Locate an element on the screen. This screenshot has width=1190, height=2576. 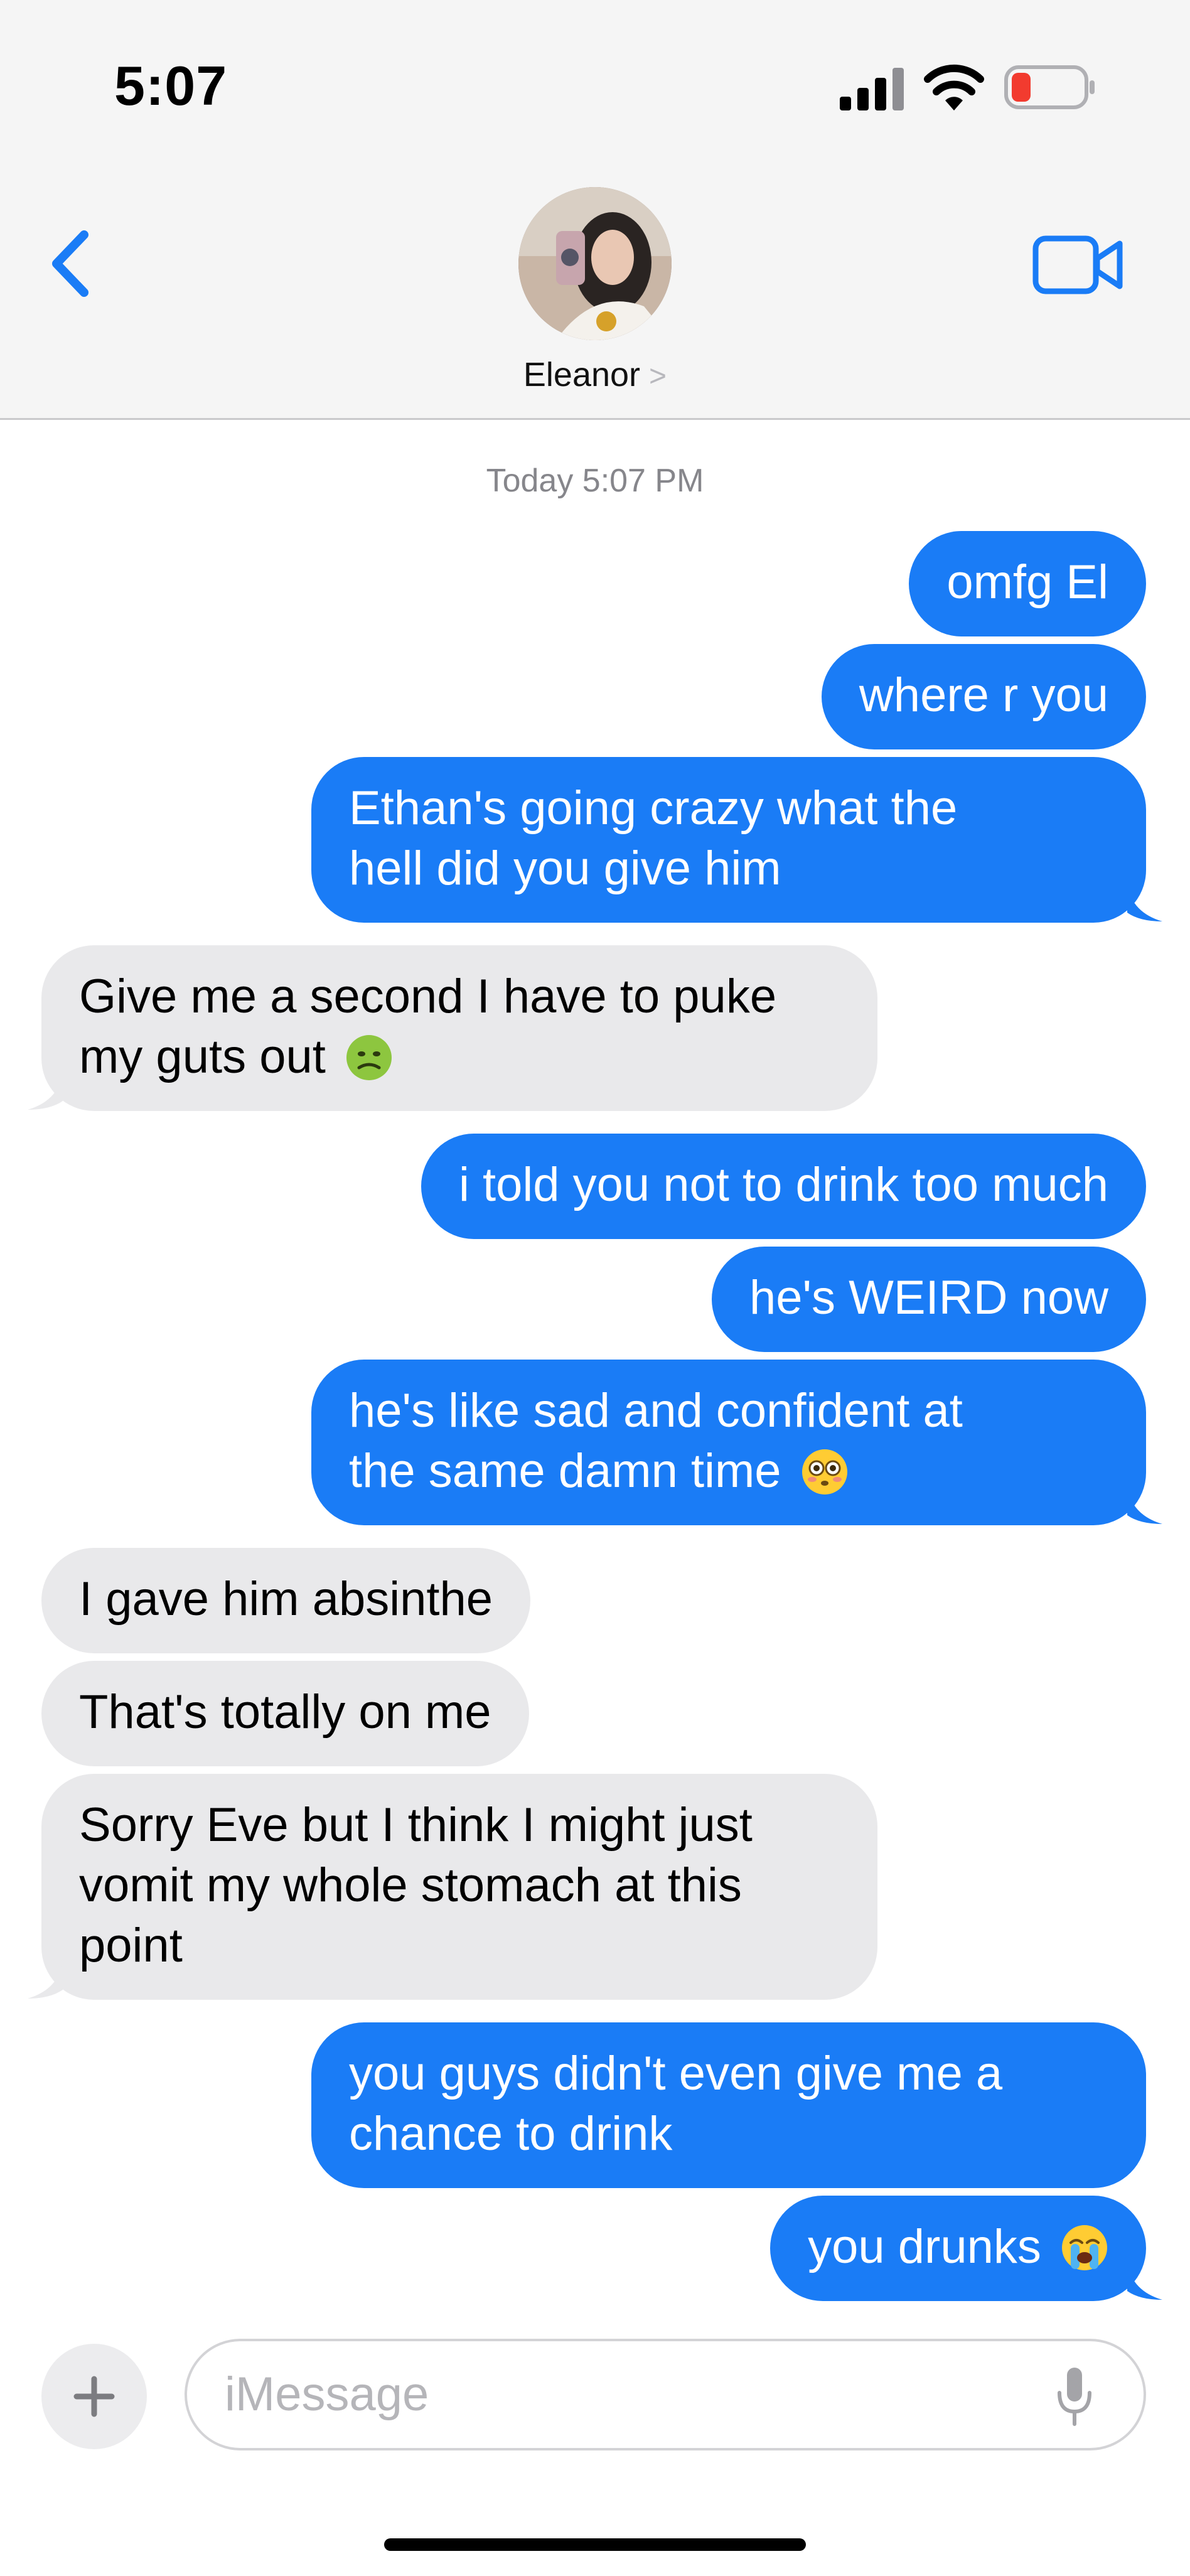
message-text: That's totally on me is located at coordinates (285, 1712).